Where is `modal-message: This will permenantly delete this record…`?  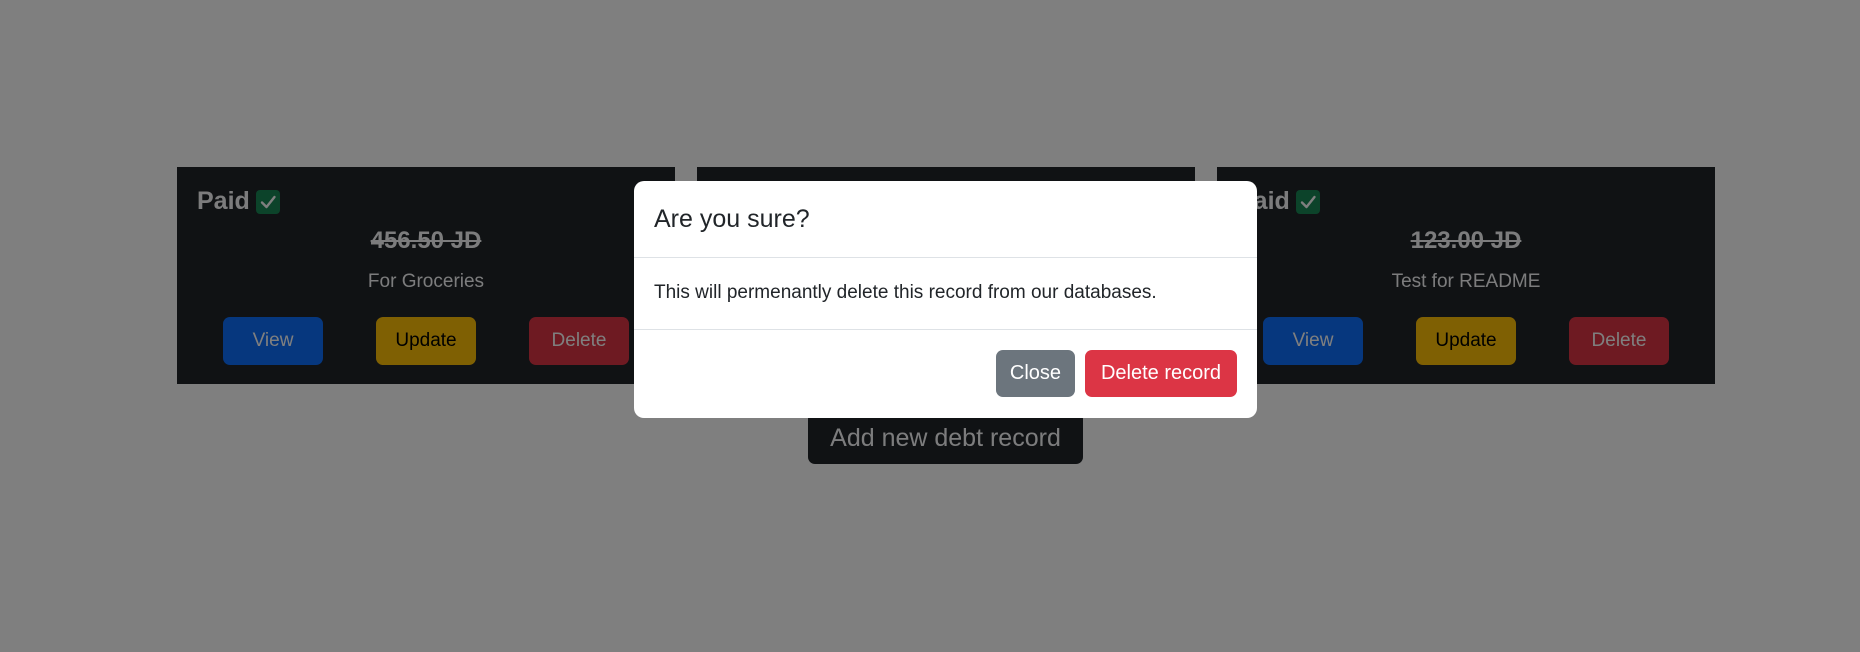 modal-message: This will permenantly delete this record… is located at coordinates (905, 292).